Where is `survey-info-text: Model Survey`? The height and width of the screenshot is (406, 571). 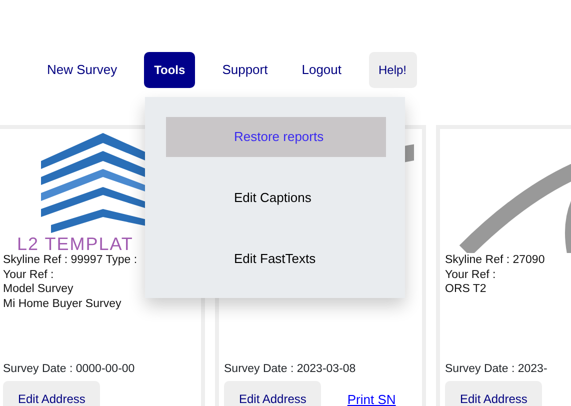
survey-info-text: Model Survey is located at coordinates (38, 289).